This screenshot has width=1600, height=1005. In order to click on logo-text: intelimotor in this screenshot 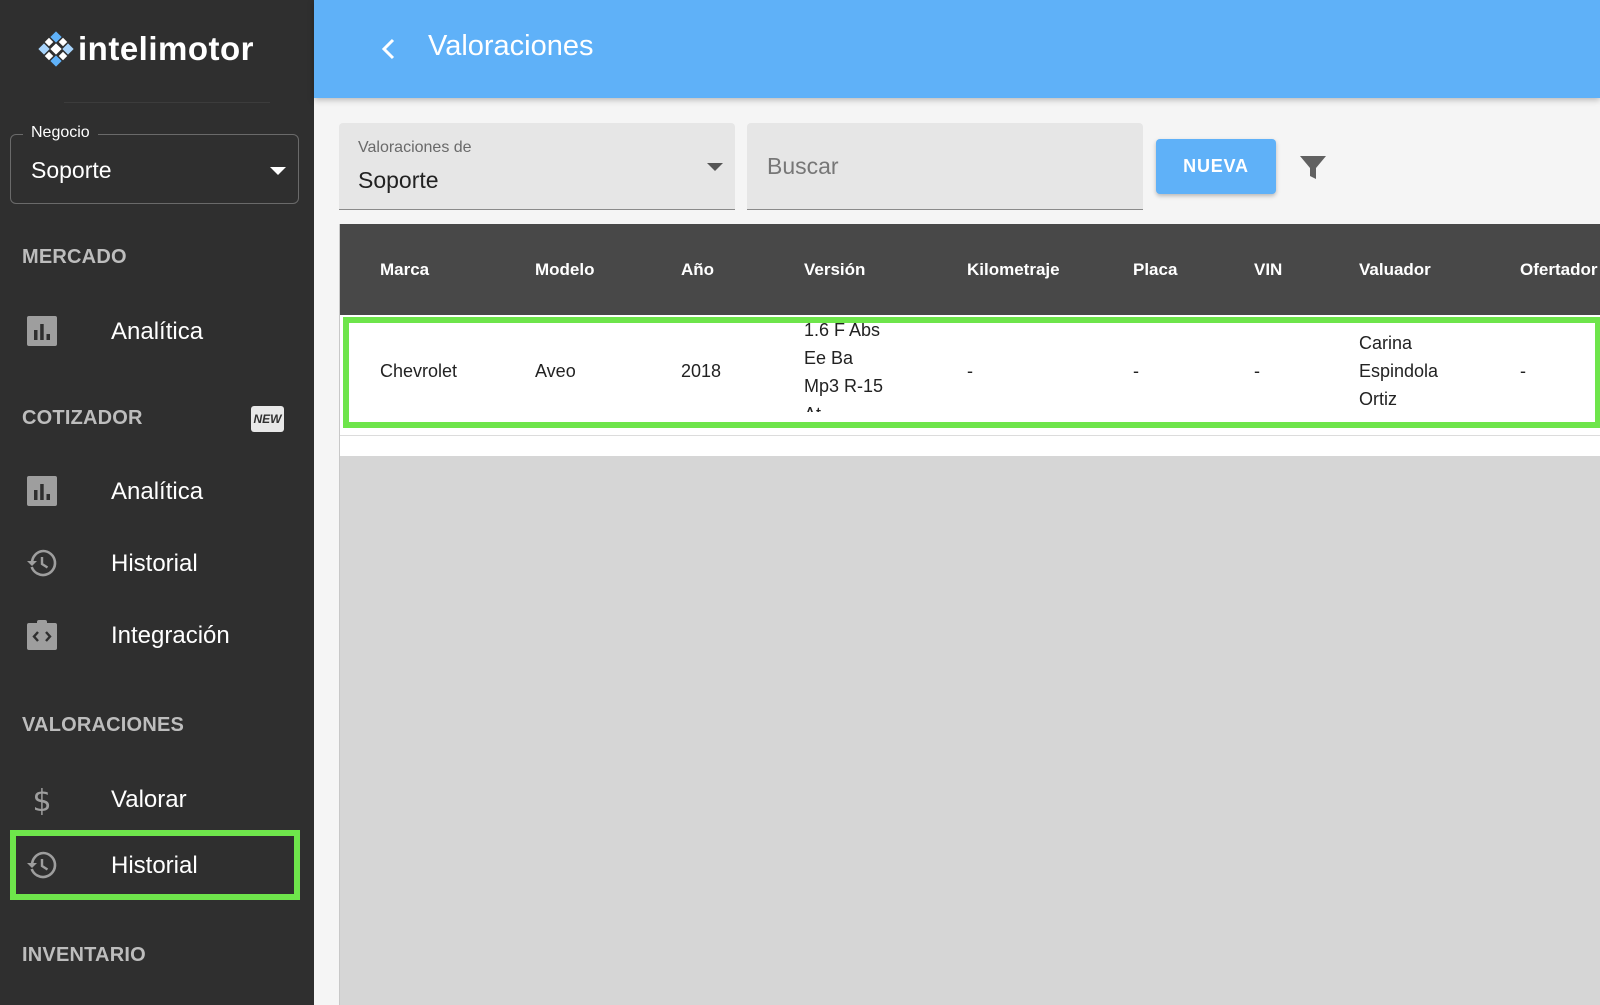, I will do `click(166, 48)`.